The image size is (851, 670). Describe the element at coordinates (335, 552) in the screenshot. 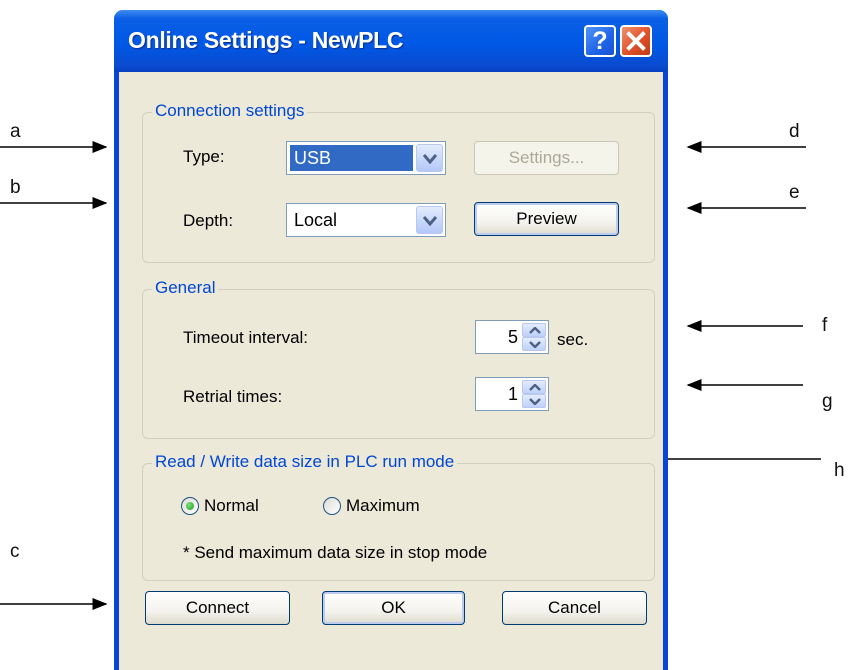

I see `stop-mode-note: * Send maximum data size in stop mode` at that location.